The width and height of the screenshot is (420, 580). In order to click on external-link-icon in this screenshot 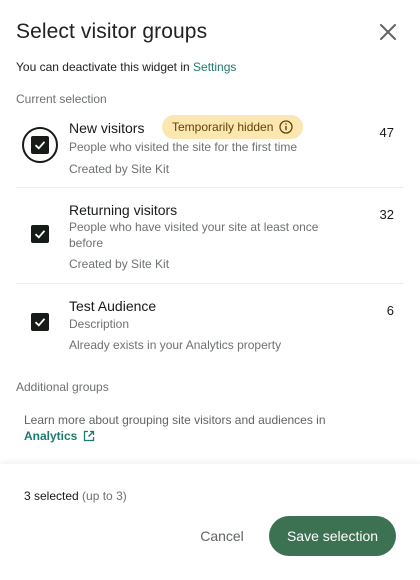, I will do `click(89, 436)`.